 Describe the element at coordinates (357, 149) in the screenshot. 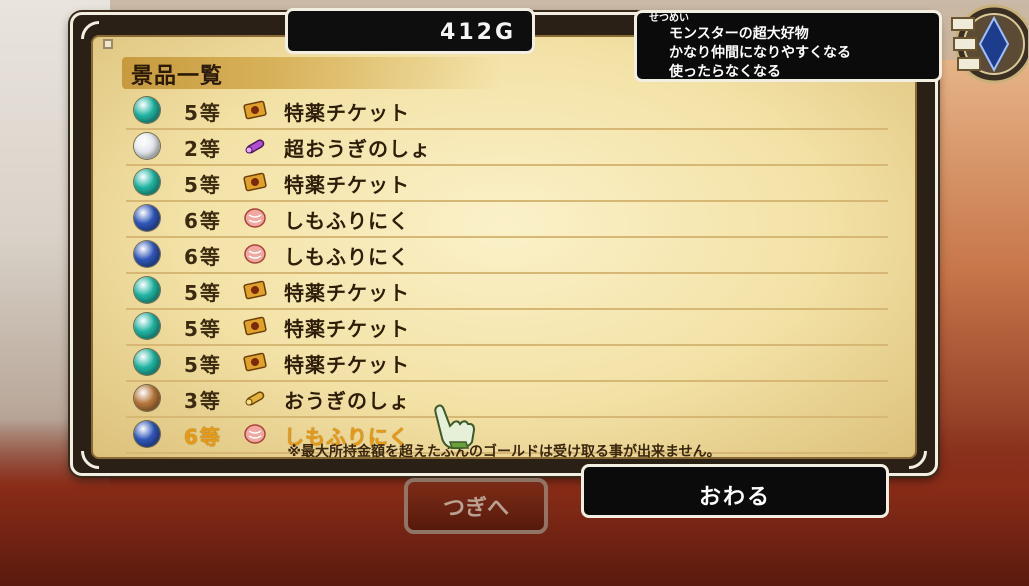

I see `prize-name: 超おうぎのしょ` at that location.